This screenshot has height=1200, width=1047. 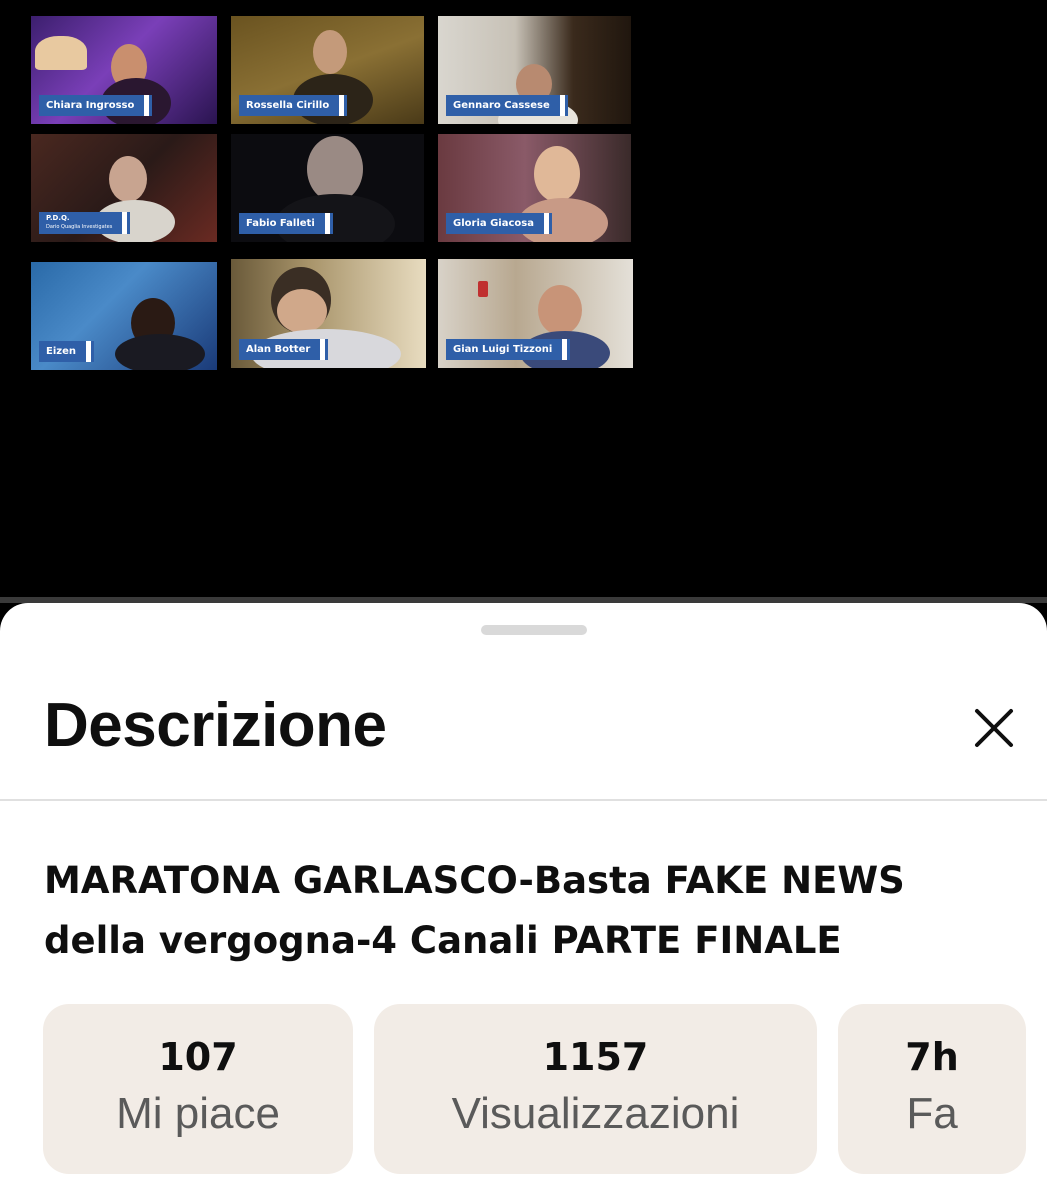 What do you see at coordinates (124, 70) in the screenshot?
I see `participant-tile: Chiara Ingrosso` at bounding box center [124, 70].